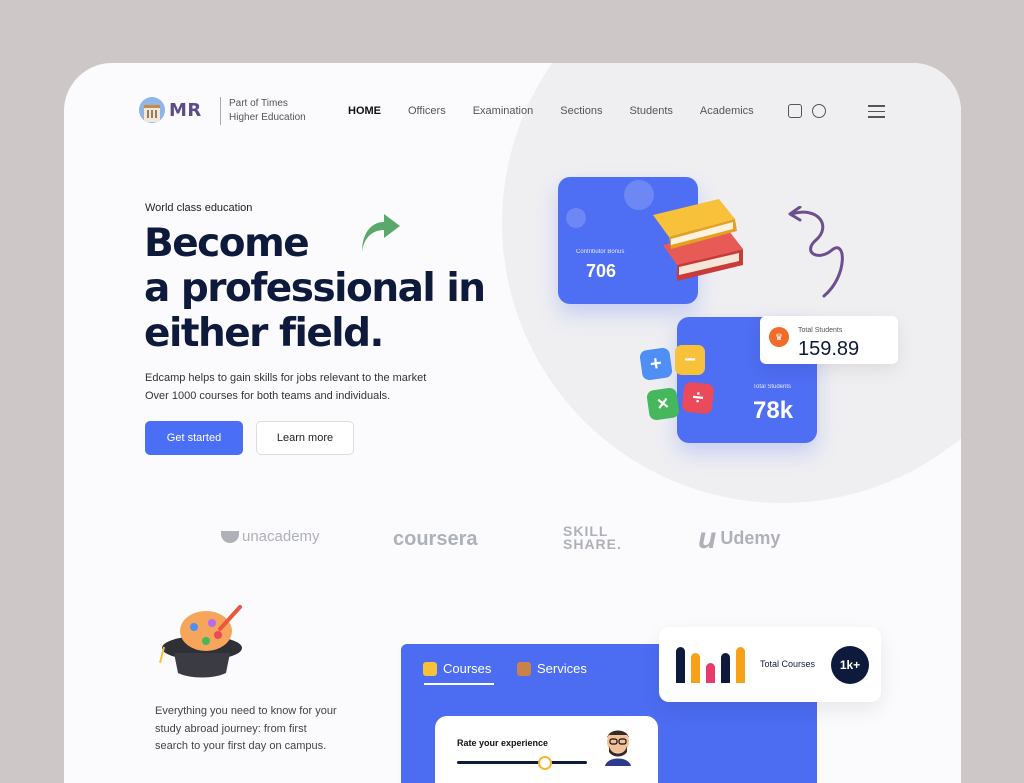 The width and height of the screenshot is (1024, 783). I want to click on curved-arrow-icon, so click(381, 233).